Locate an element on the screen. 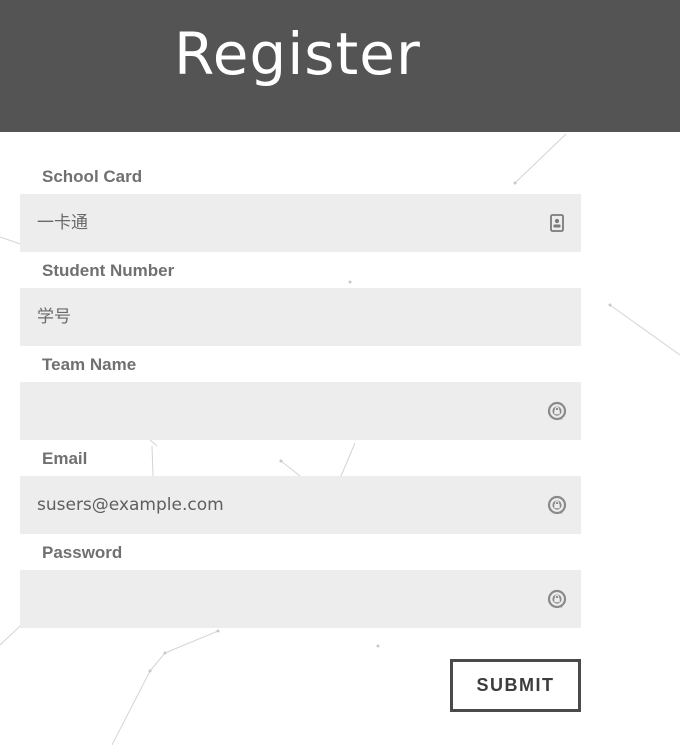  email-field is located at coordinates (300, 505).